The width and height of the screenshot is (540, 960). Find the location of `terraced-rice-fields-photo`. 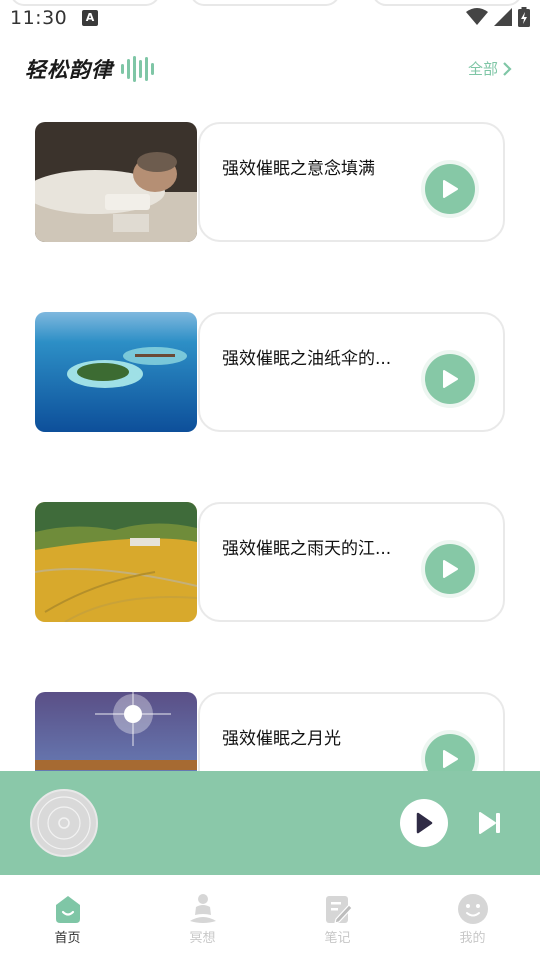

terraced-rice-fields-photo is located at coordinates (116, 562).